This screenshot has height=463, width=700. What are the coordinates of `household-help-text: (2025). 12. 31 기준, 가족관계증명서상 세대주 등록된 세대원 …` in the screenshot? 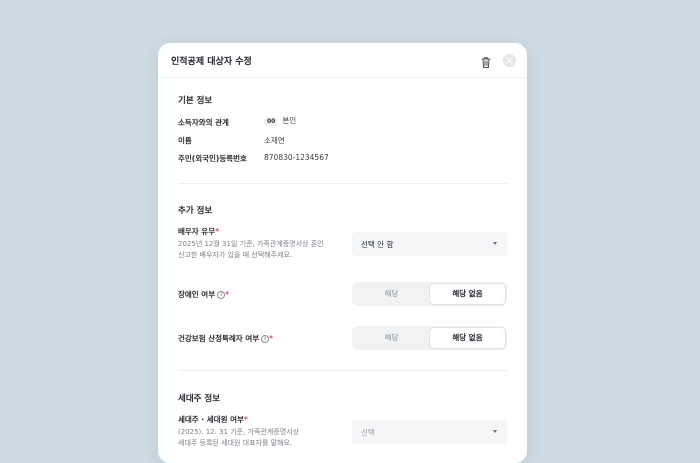 It's located at (258, 438).